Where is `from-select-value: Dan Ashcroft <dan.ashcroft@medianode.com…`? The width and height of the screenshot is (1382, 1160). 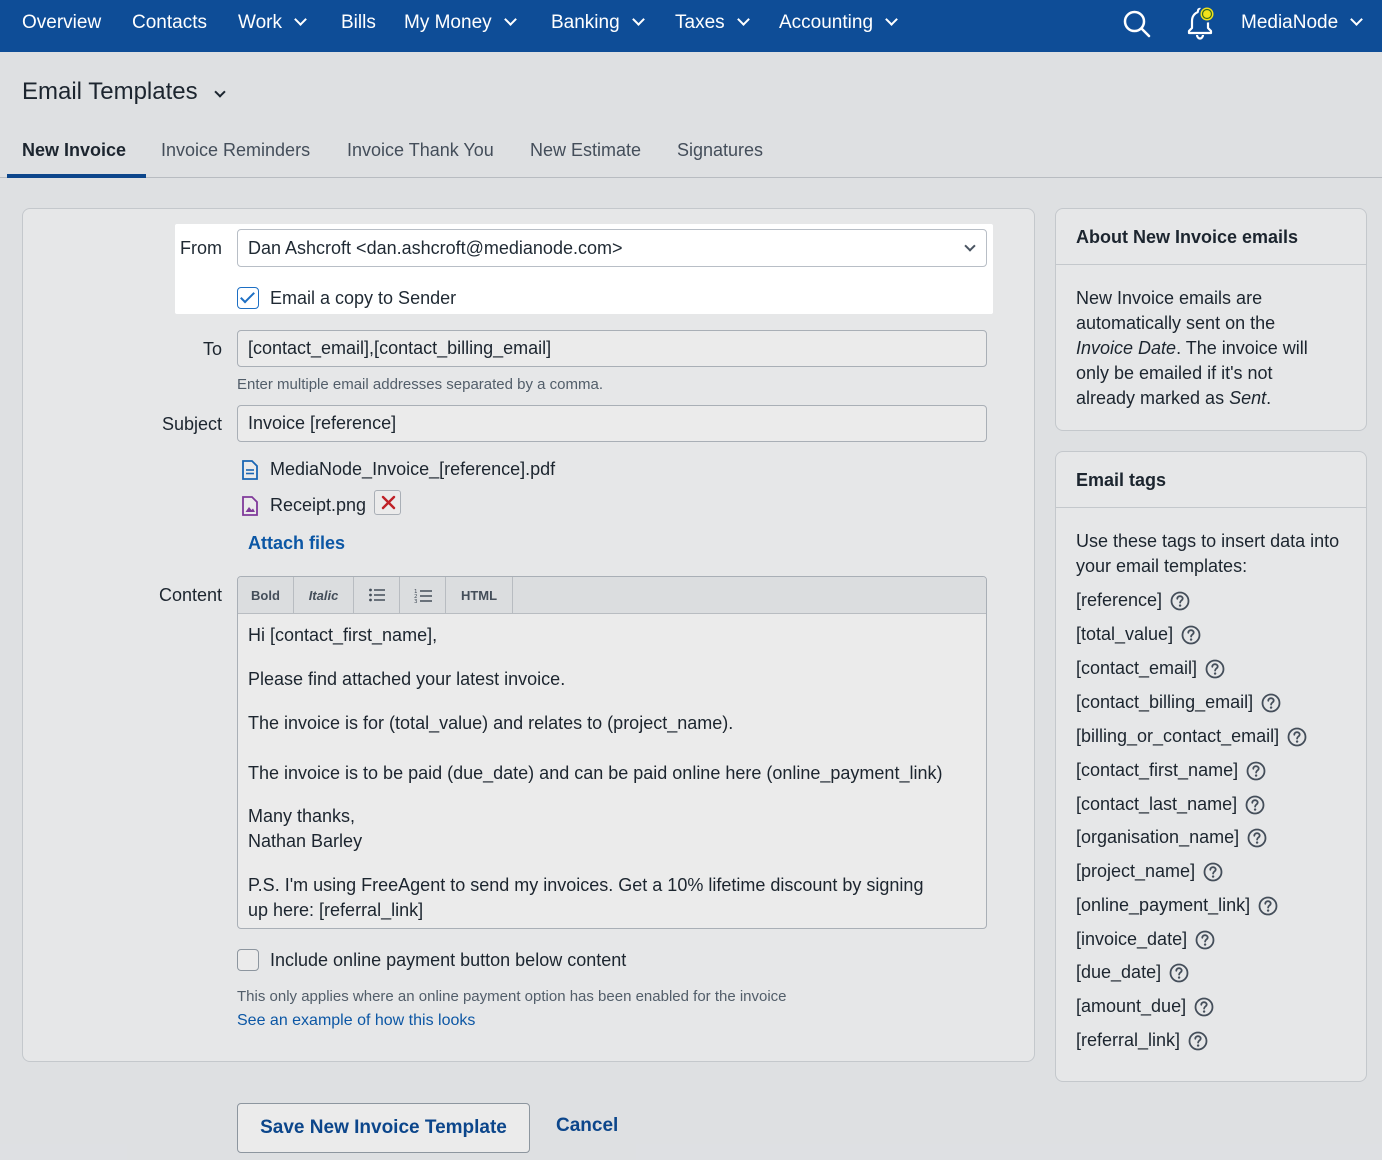 from-select-value: Dan Ashcroft <dan.ashcroft@medianode.com… is located at coordinates (435, 248).